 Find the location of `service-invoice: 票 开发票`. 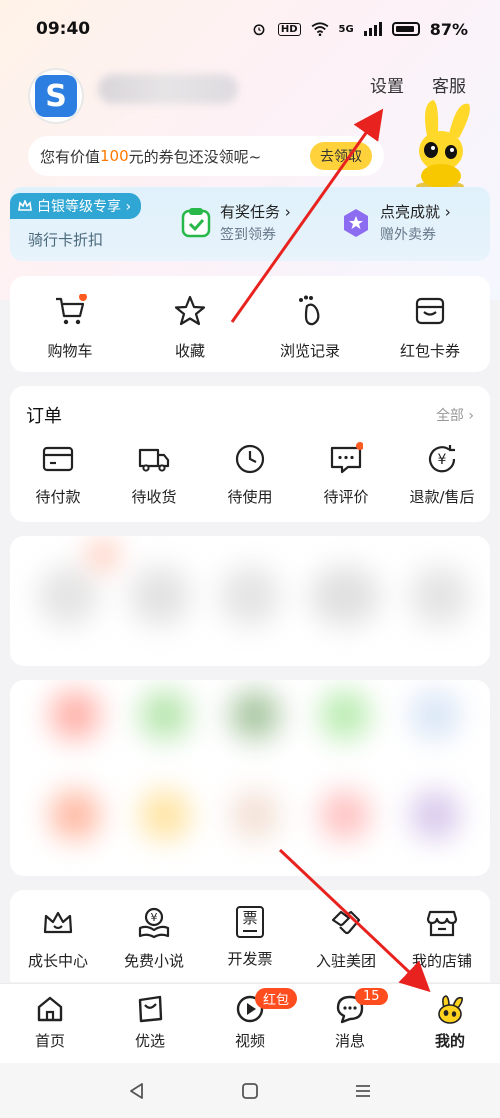

service-invoice: 票 开发票 is located at coordinates (250, 938).